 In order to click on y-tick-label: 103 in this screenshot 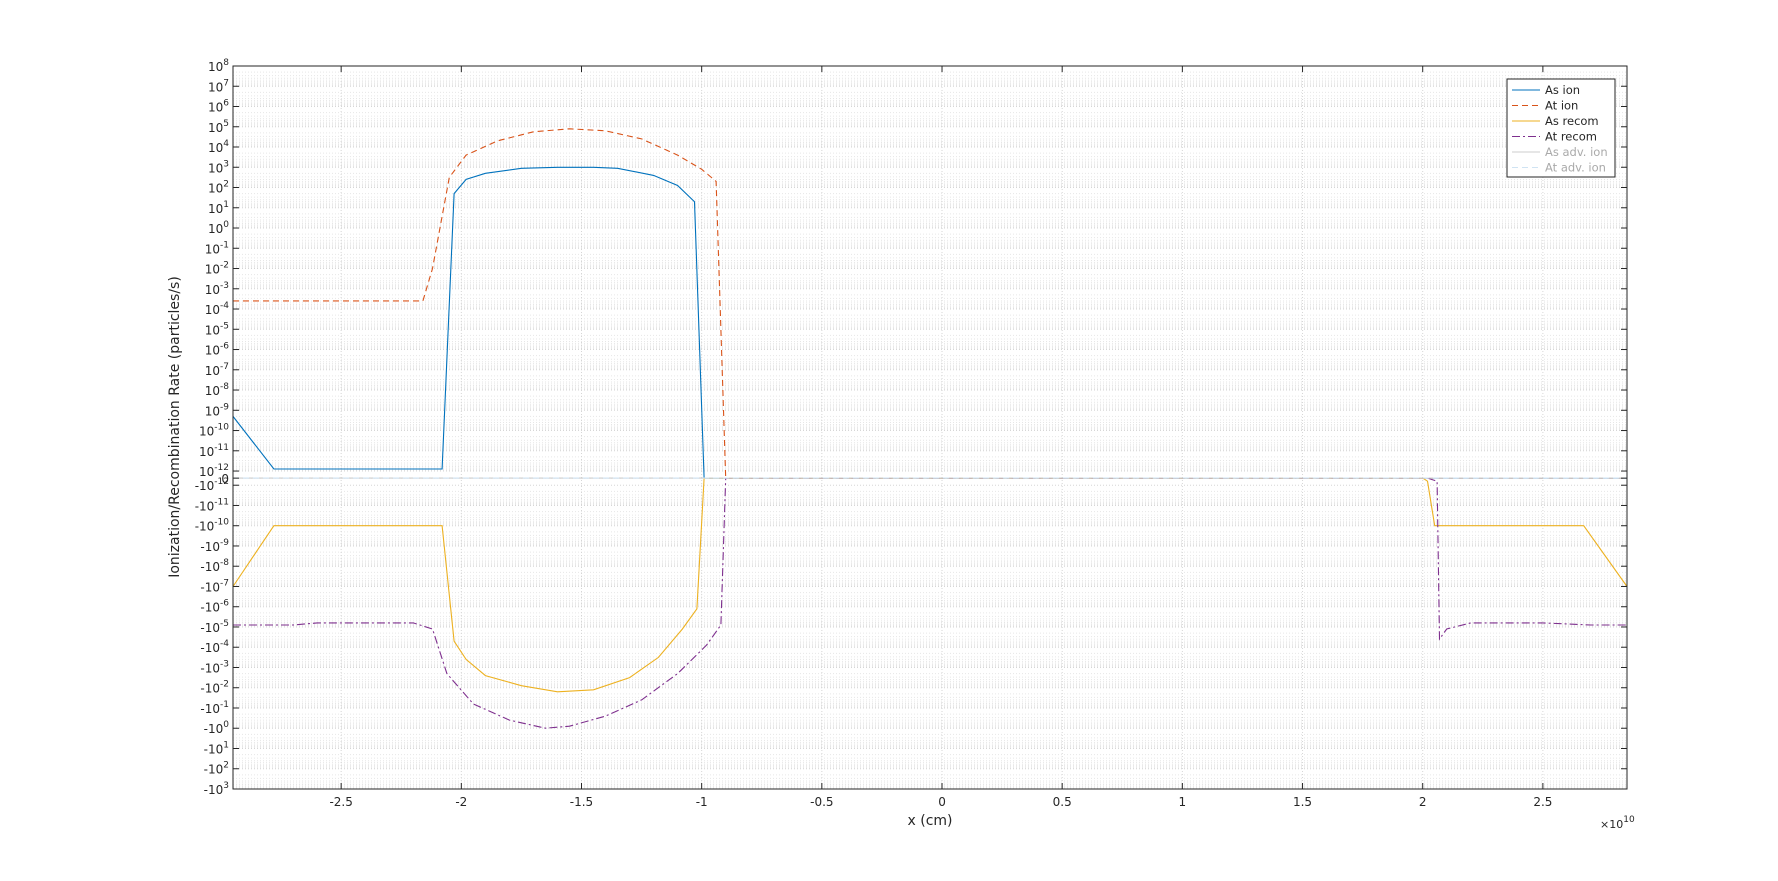, I will do `click(218, 167)`.